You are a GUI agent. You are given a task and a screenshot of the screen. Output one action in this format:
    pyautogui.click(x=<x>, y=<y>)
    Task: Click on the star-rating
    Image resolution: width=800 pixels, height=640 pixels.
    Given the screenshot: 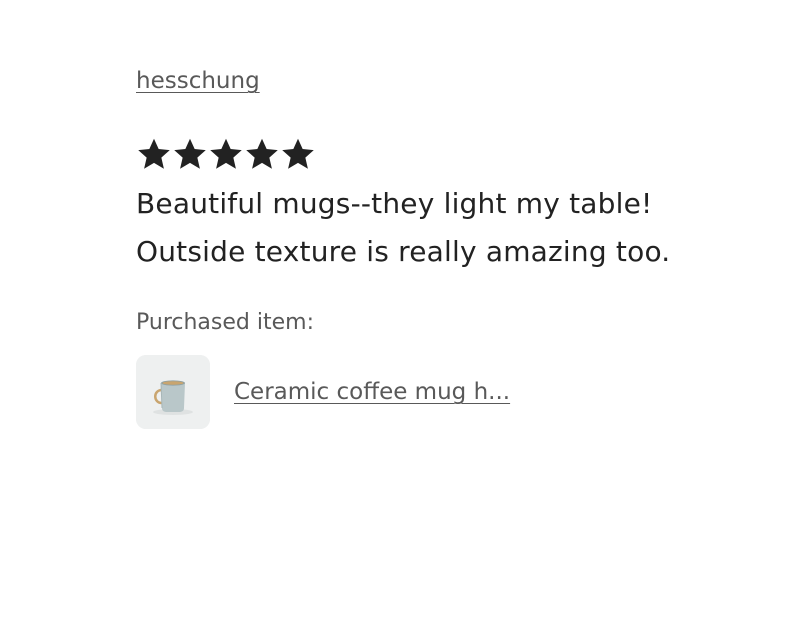 What is the action you would take?
    pyautogui.click(x=446, y=156)
    